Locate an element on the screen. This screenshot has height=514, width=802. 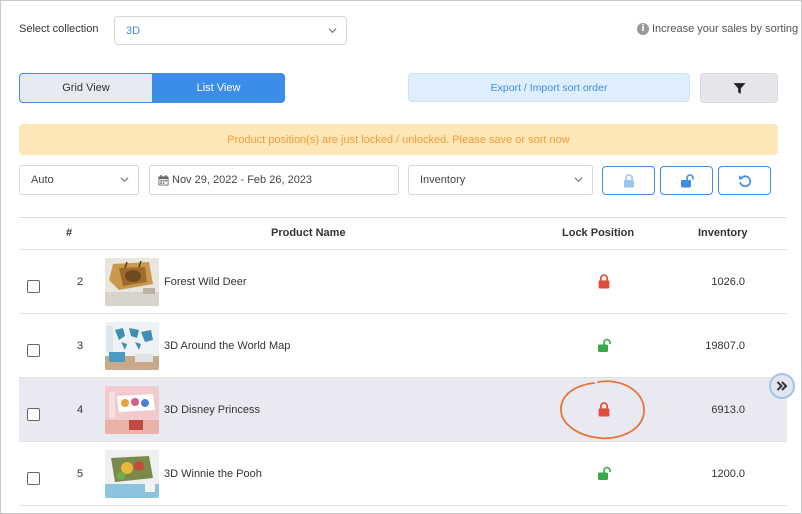
grid-view-button: Grid View is located at coordinates (85, 88).